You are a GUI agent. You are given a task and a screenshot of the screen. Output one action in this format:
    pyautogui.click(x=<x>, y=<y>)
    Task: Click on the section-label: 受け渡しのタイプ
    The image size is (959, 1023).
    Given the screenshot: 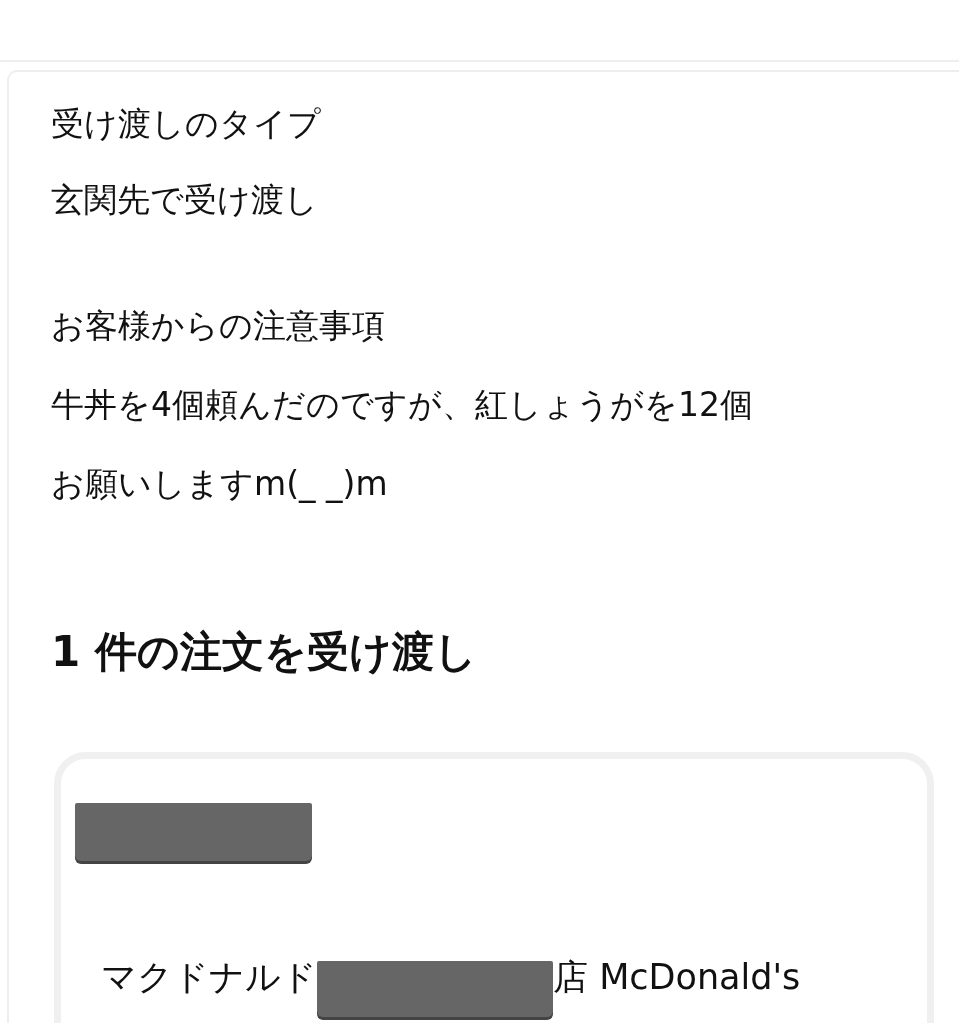 What is the action you would take?
    pyautogui.click(x=186, y=124)
    